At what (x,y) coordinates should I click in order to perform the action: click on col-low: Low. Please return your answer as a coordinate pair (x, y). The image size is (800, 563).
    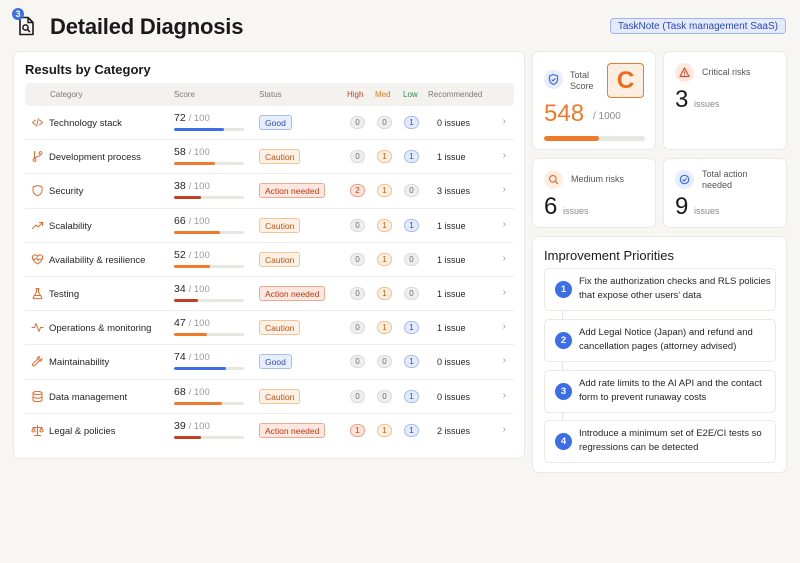
    Looking at the image, I should click on (410, 94).